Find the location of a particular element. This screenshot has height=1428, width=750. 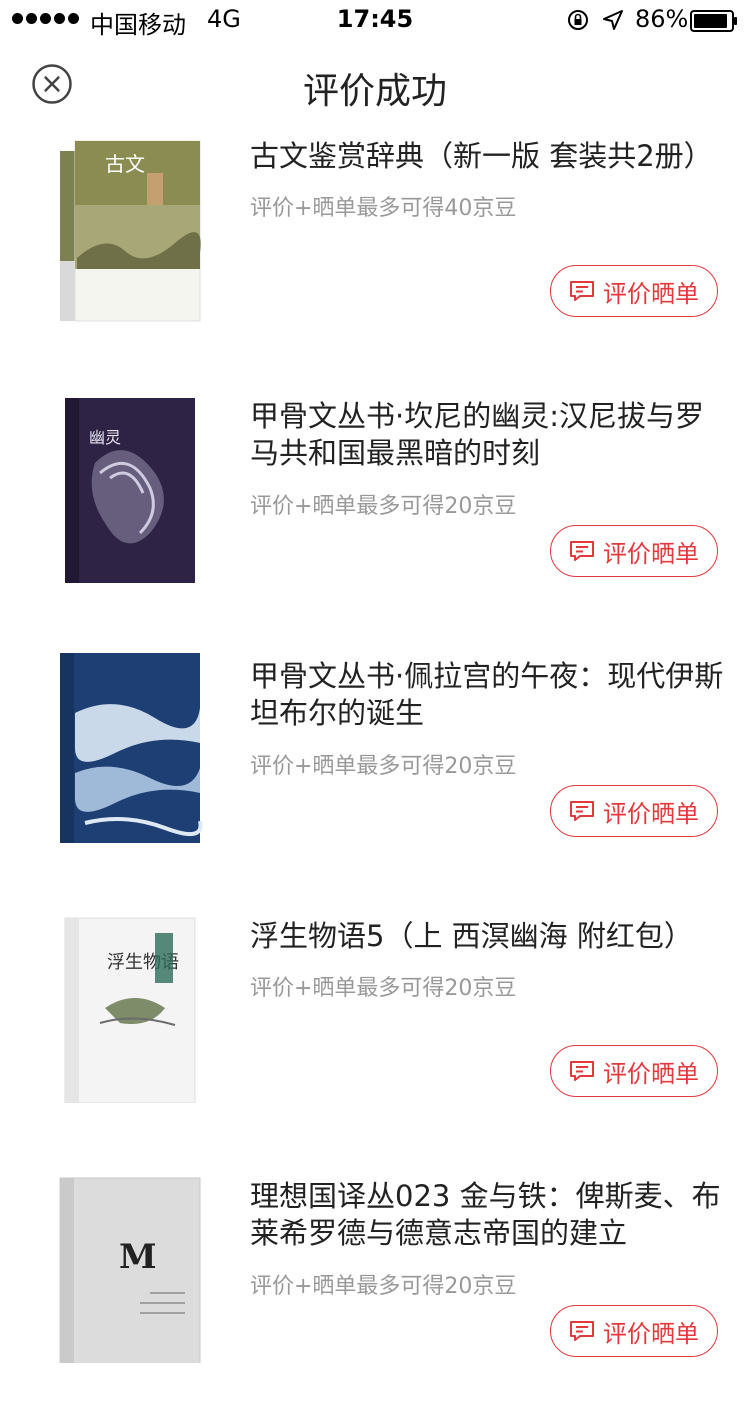

rotation-lock-icon is located at coordinates (578, 20).